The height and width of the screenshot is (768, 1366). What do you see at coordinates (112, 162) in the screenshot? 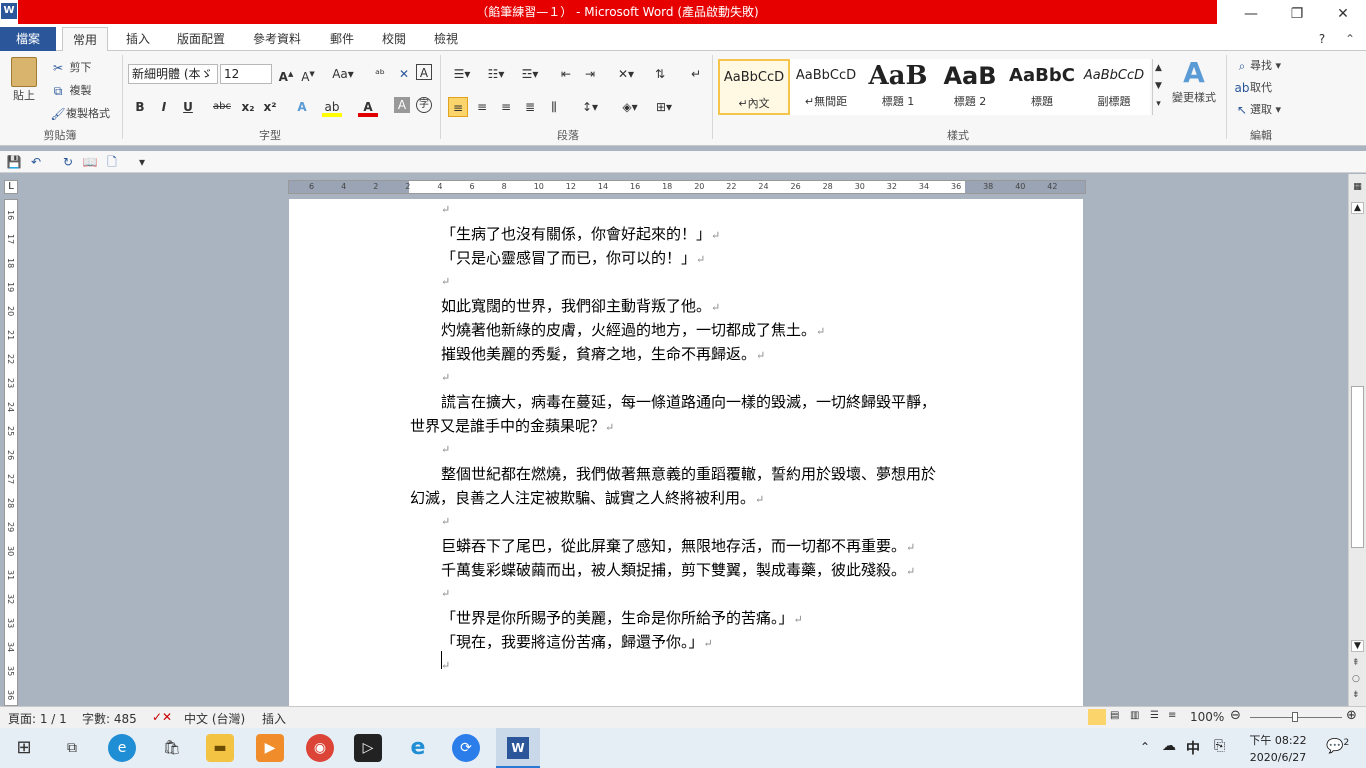
I see `new-doc-icon: 🗋` at bounding box center [112, 162].